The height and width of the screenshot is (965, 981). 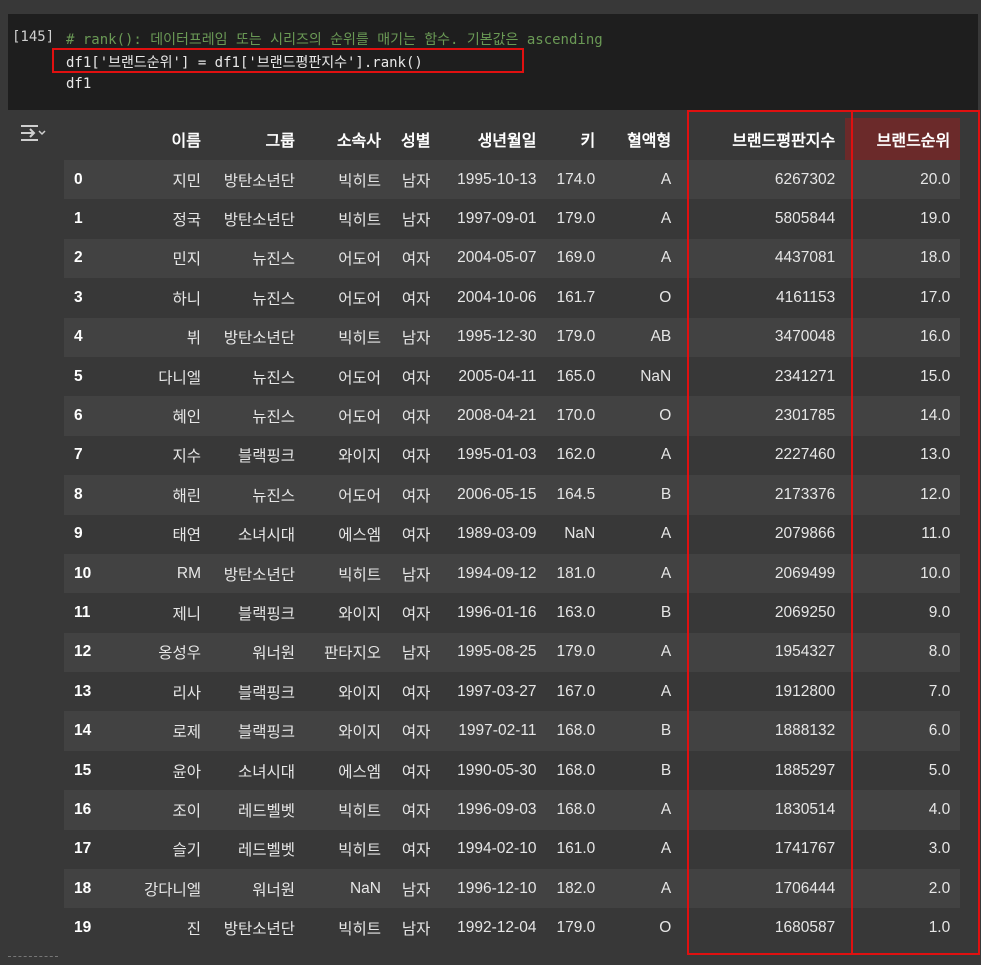 I want to click on cell-agency: 와이지, so click(x=348, y=455).